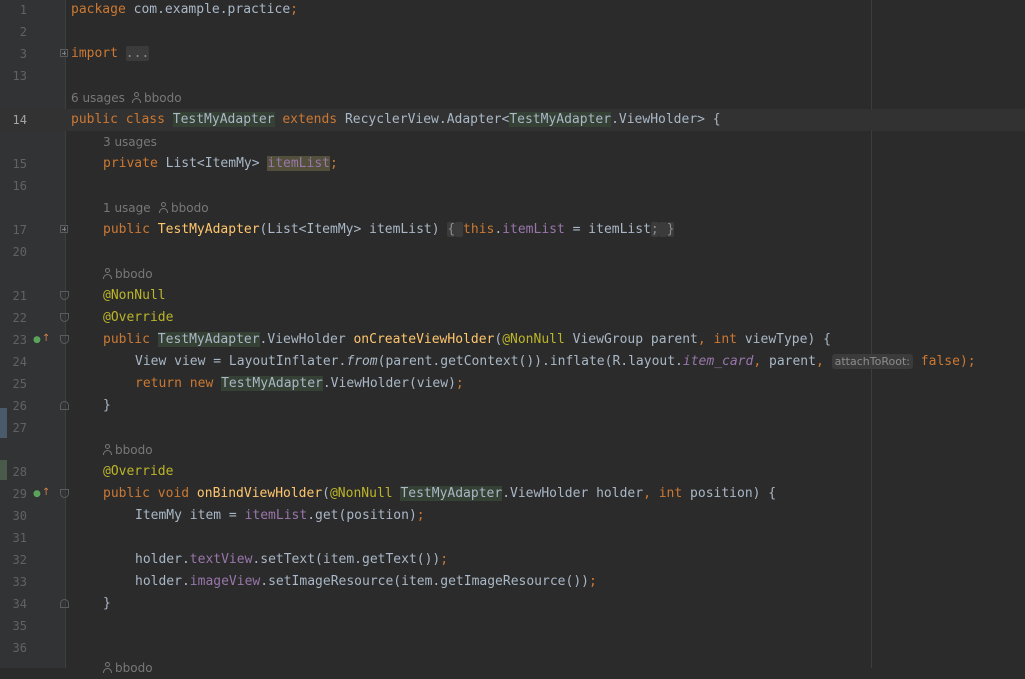 Image resolution: width=1025 pixels, height=679 pixels. What do you see at coordinates (19, 428) in the screenshot?
I see `line-number: 27` at bounding box center [19, 428].